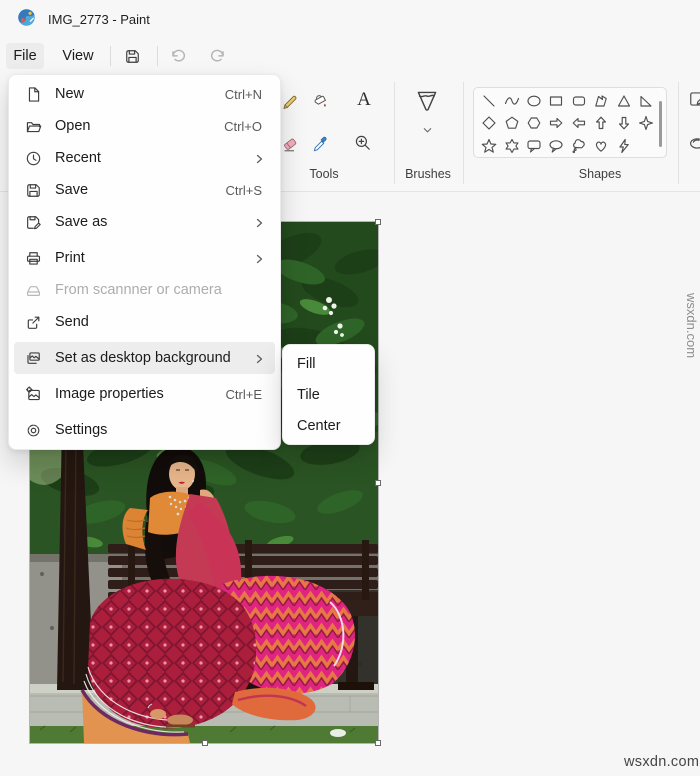 This screenshot has width=700, height=776. What do you see at coordinates (601, 101) in the screenshot?
I see `polygon-shape-icon` at bounding box center [601, 101].